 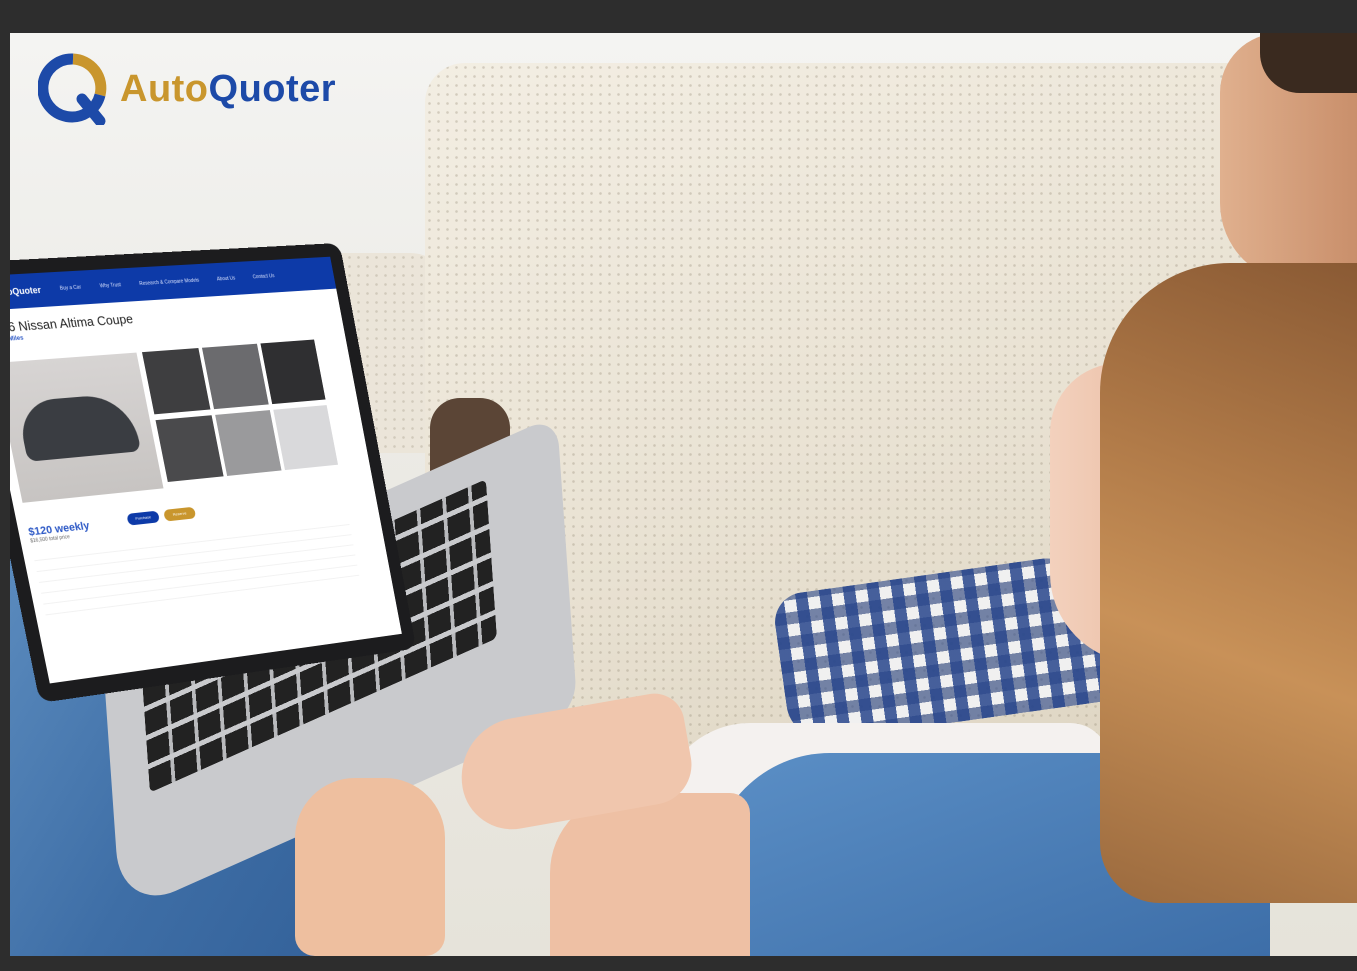 I want to click on man-hand, so click(x=370, y=867).